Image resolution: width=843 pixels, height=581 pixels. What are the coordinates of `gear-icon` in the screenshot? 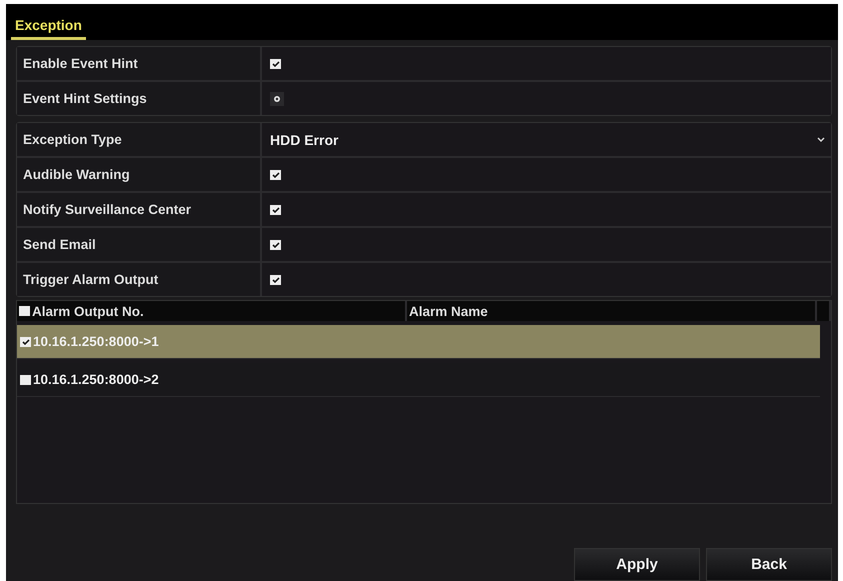 It's located at (277, 98).